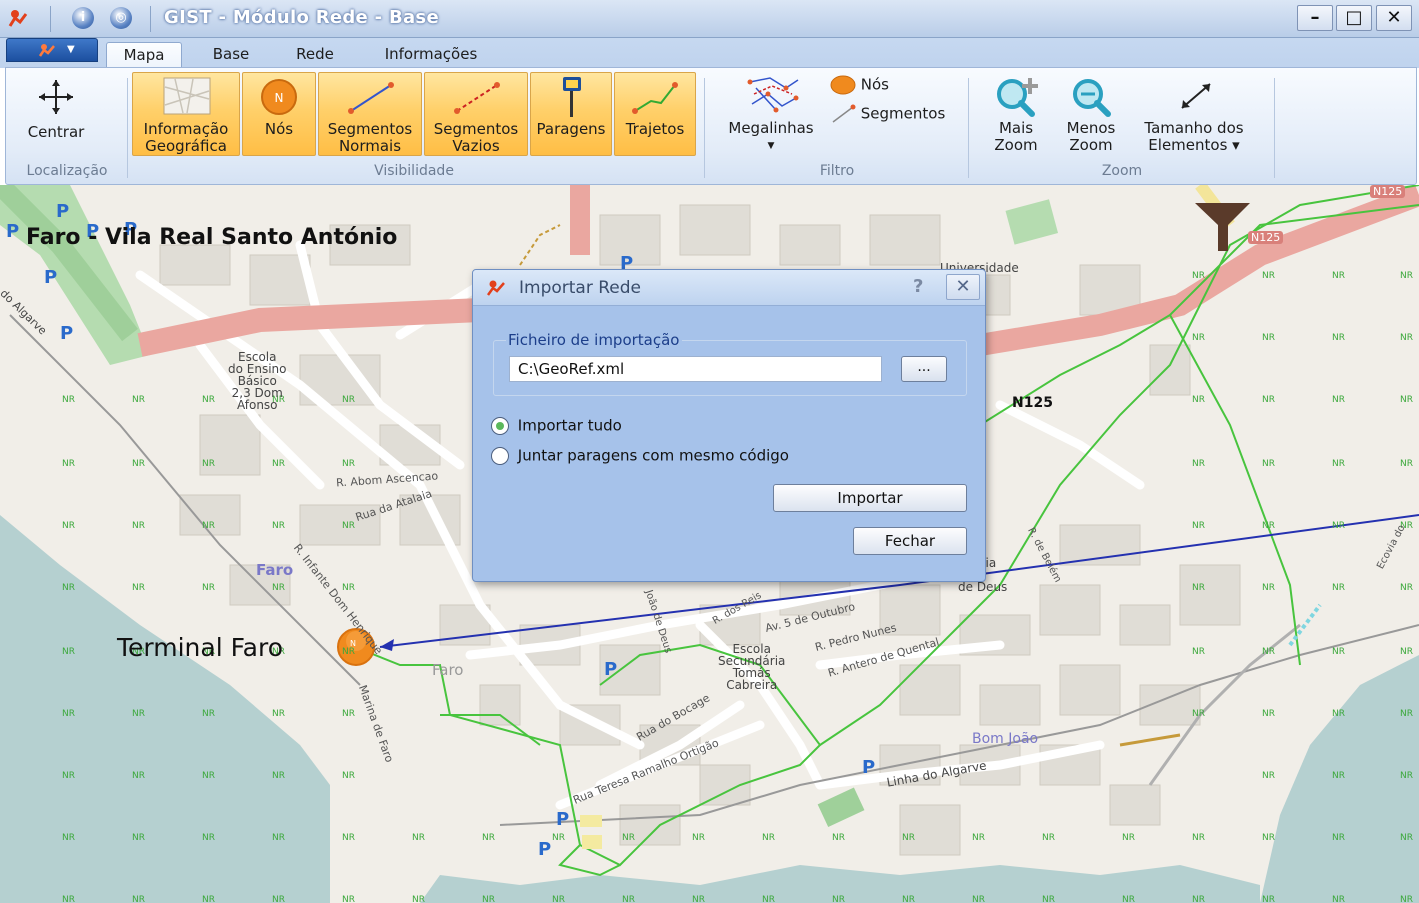  I want to click on menos-zoom-button: Menos Zoom, so click(1091, 114).